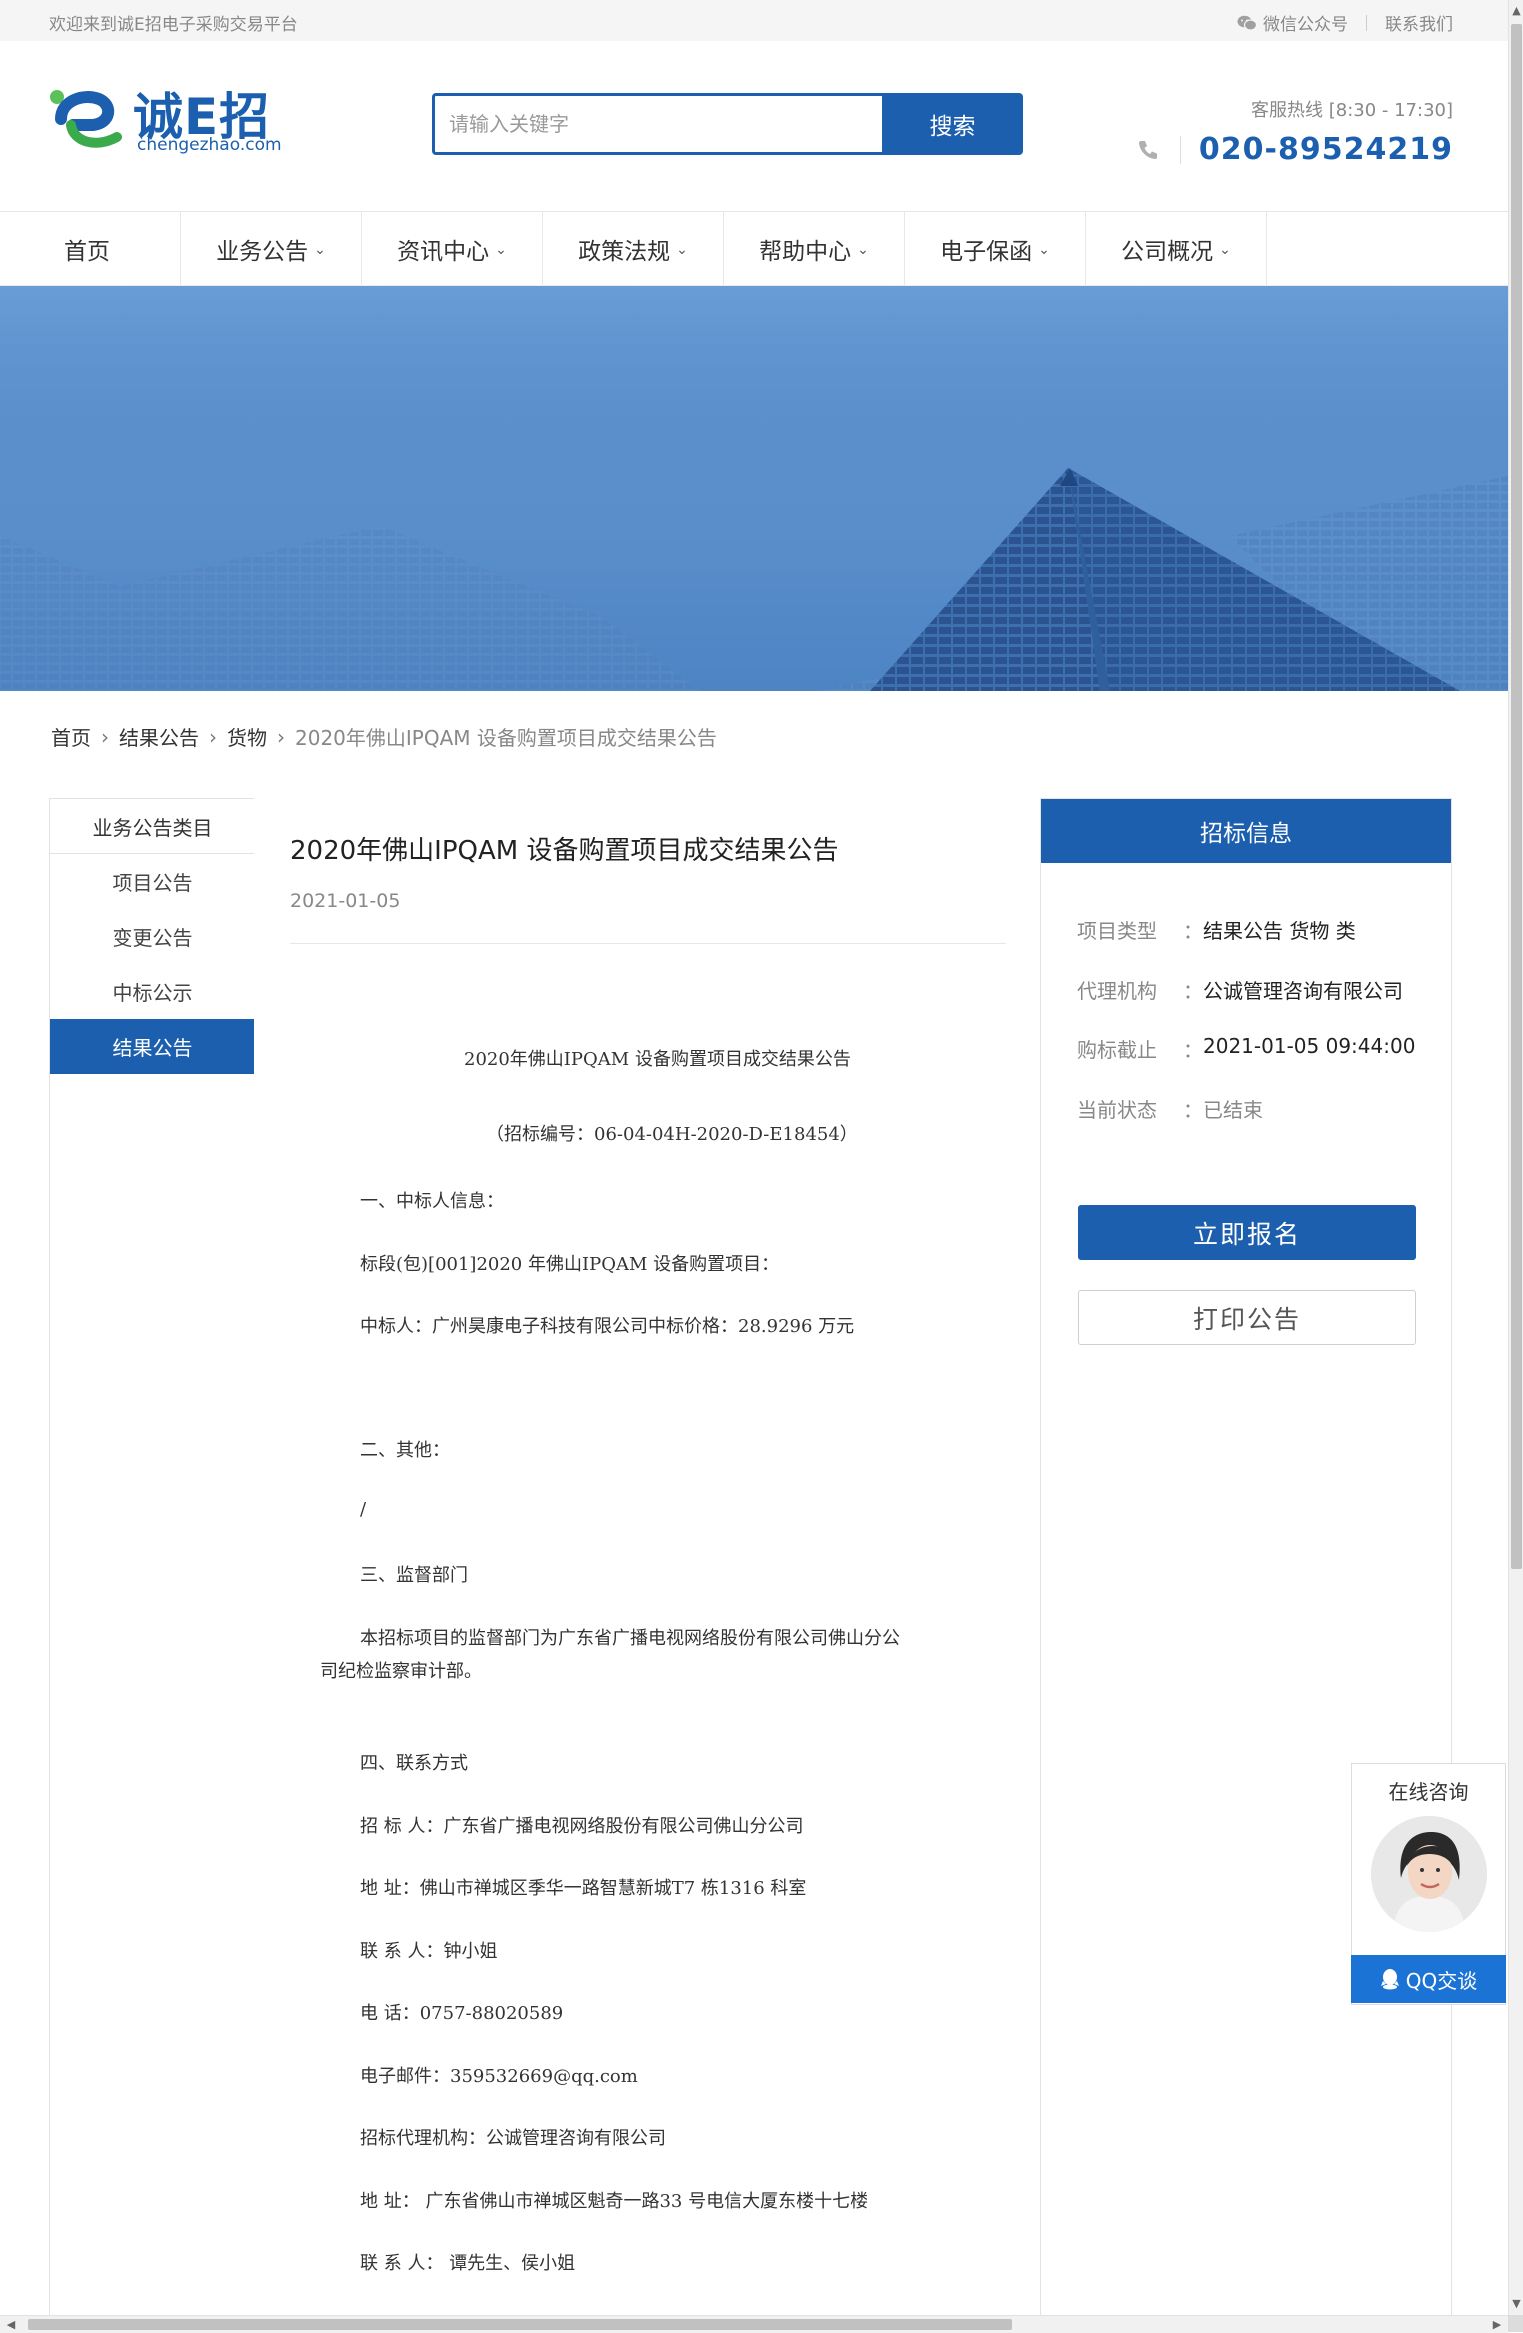 Image resolution: width=1523 pixels, height=2333 pixels. Describe the element at coordinates (630, 1638) in the screenshot. I see `doc-line: 本招标项目的监督部门为广东省广播电视网络股份有限公司佛山分公` at that location.